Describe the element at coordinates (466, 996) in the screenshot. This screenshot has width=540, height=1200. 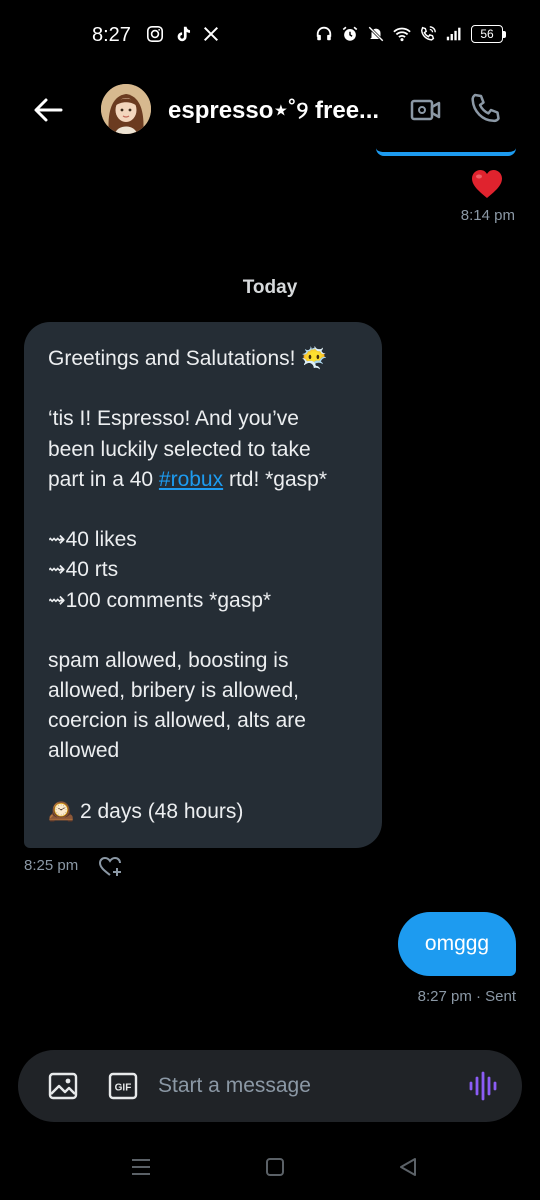
I see `message-status: 8:27 pm · Sent` at that location.